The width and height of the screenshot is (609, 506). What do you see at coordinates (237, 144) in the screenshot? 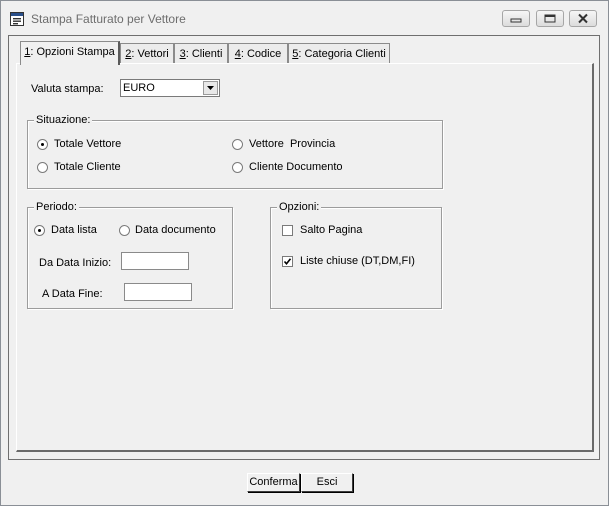
I see `radio-vettore-provincia` at bounding box center [237, 144].